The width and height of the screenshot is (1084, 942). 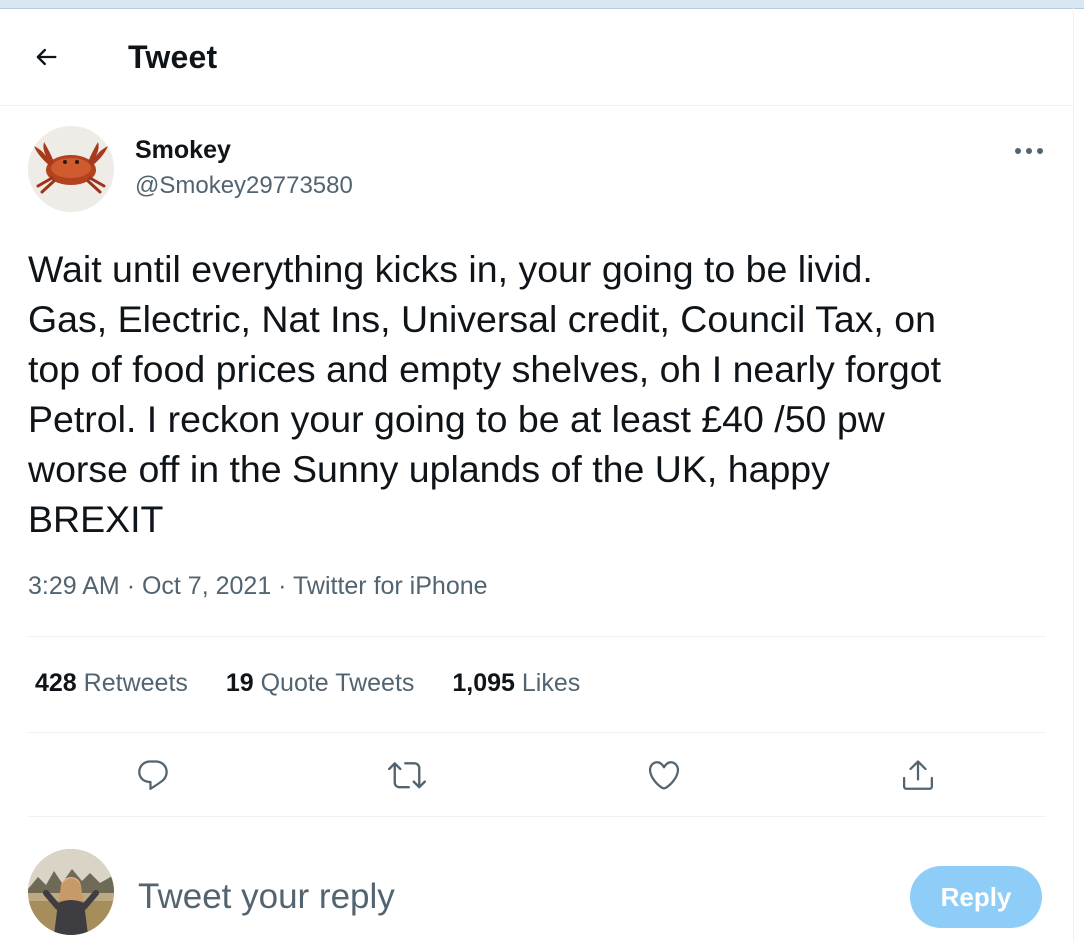 I want to click on tweet-stats: 428 Retweets 19 Quote Tweets 1,095 Likes, so click(x=323, y=683).